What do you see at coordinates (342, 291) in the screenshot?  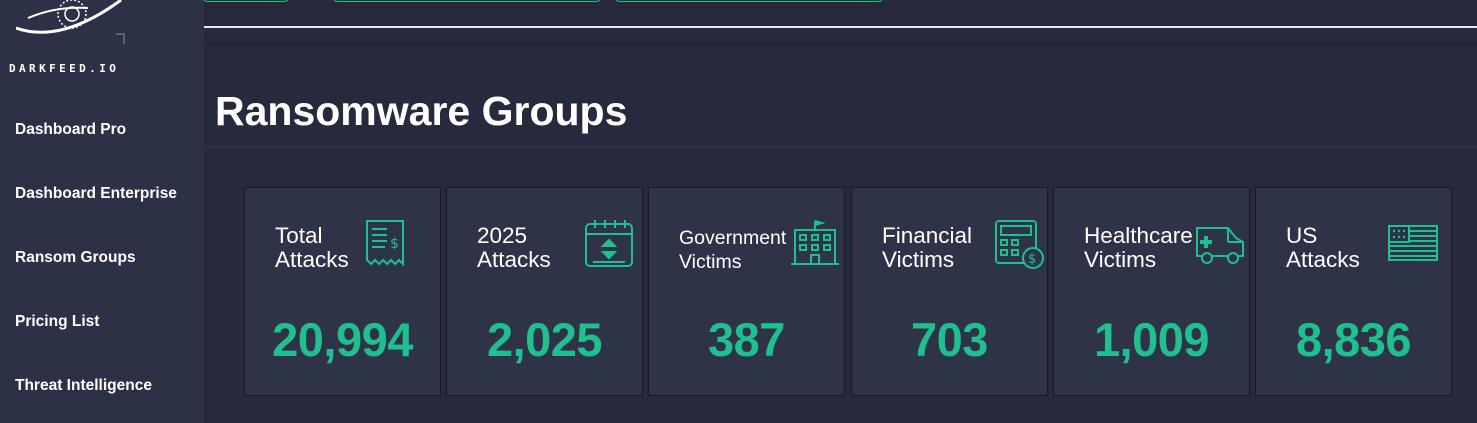 I see `stat-card-total-attacks: Total Attacks $ 20,994` at bounding box center [342, 291].